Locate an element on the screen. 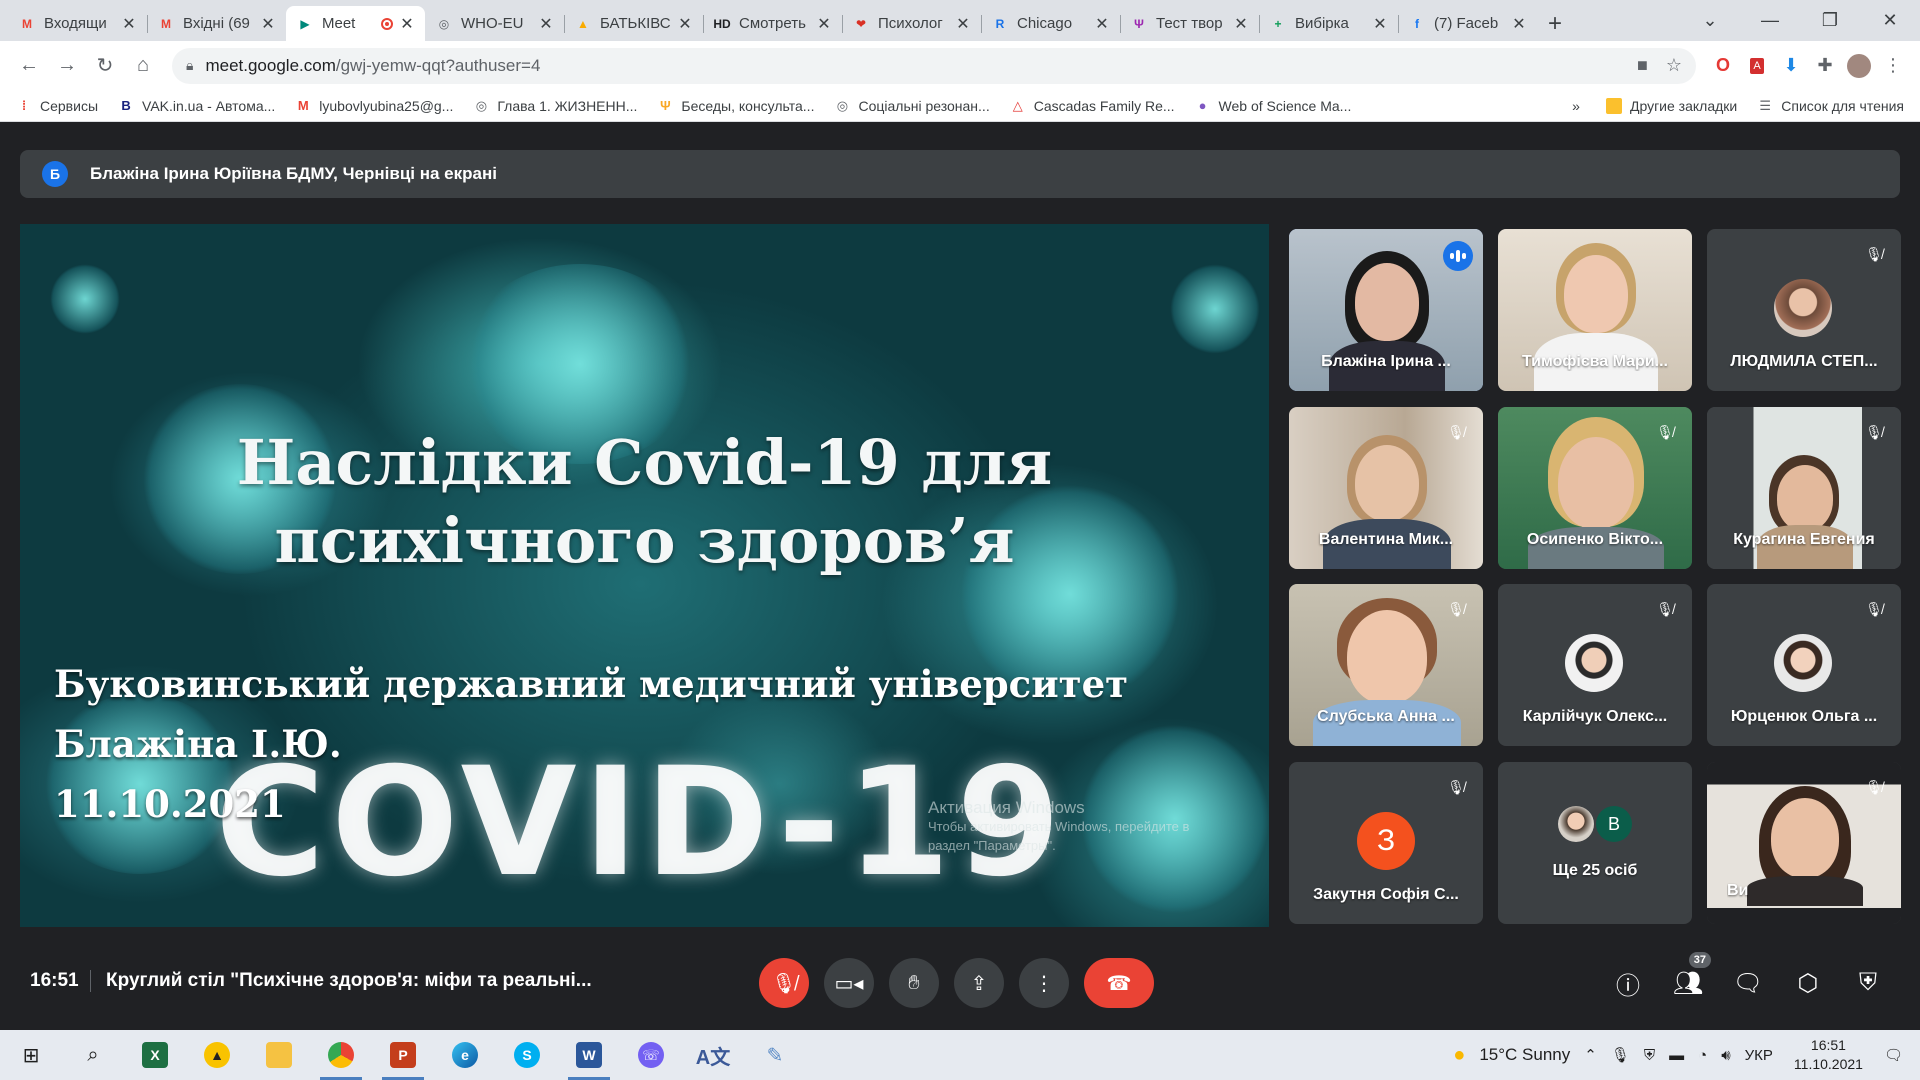 The image size is (1920, 1080). browser-tab: ❤ Психолог ✕ is located at coordinates (911, 23).